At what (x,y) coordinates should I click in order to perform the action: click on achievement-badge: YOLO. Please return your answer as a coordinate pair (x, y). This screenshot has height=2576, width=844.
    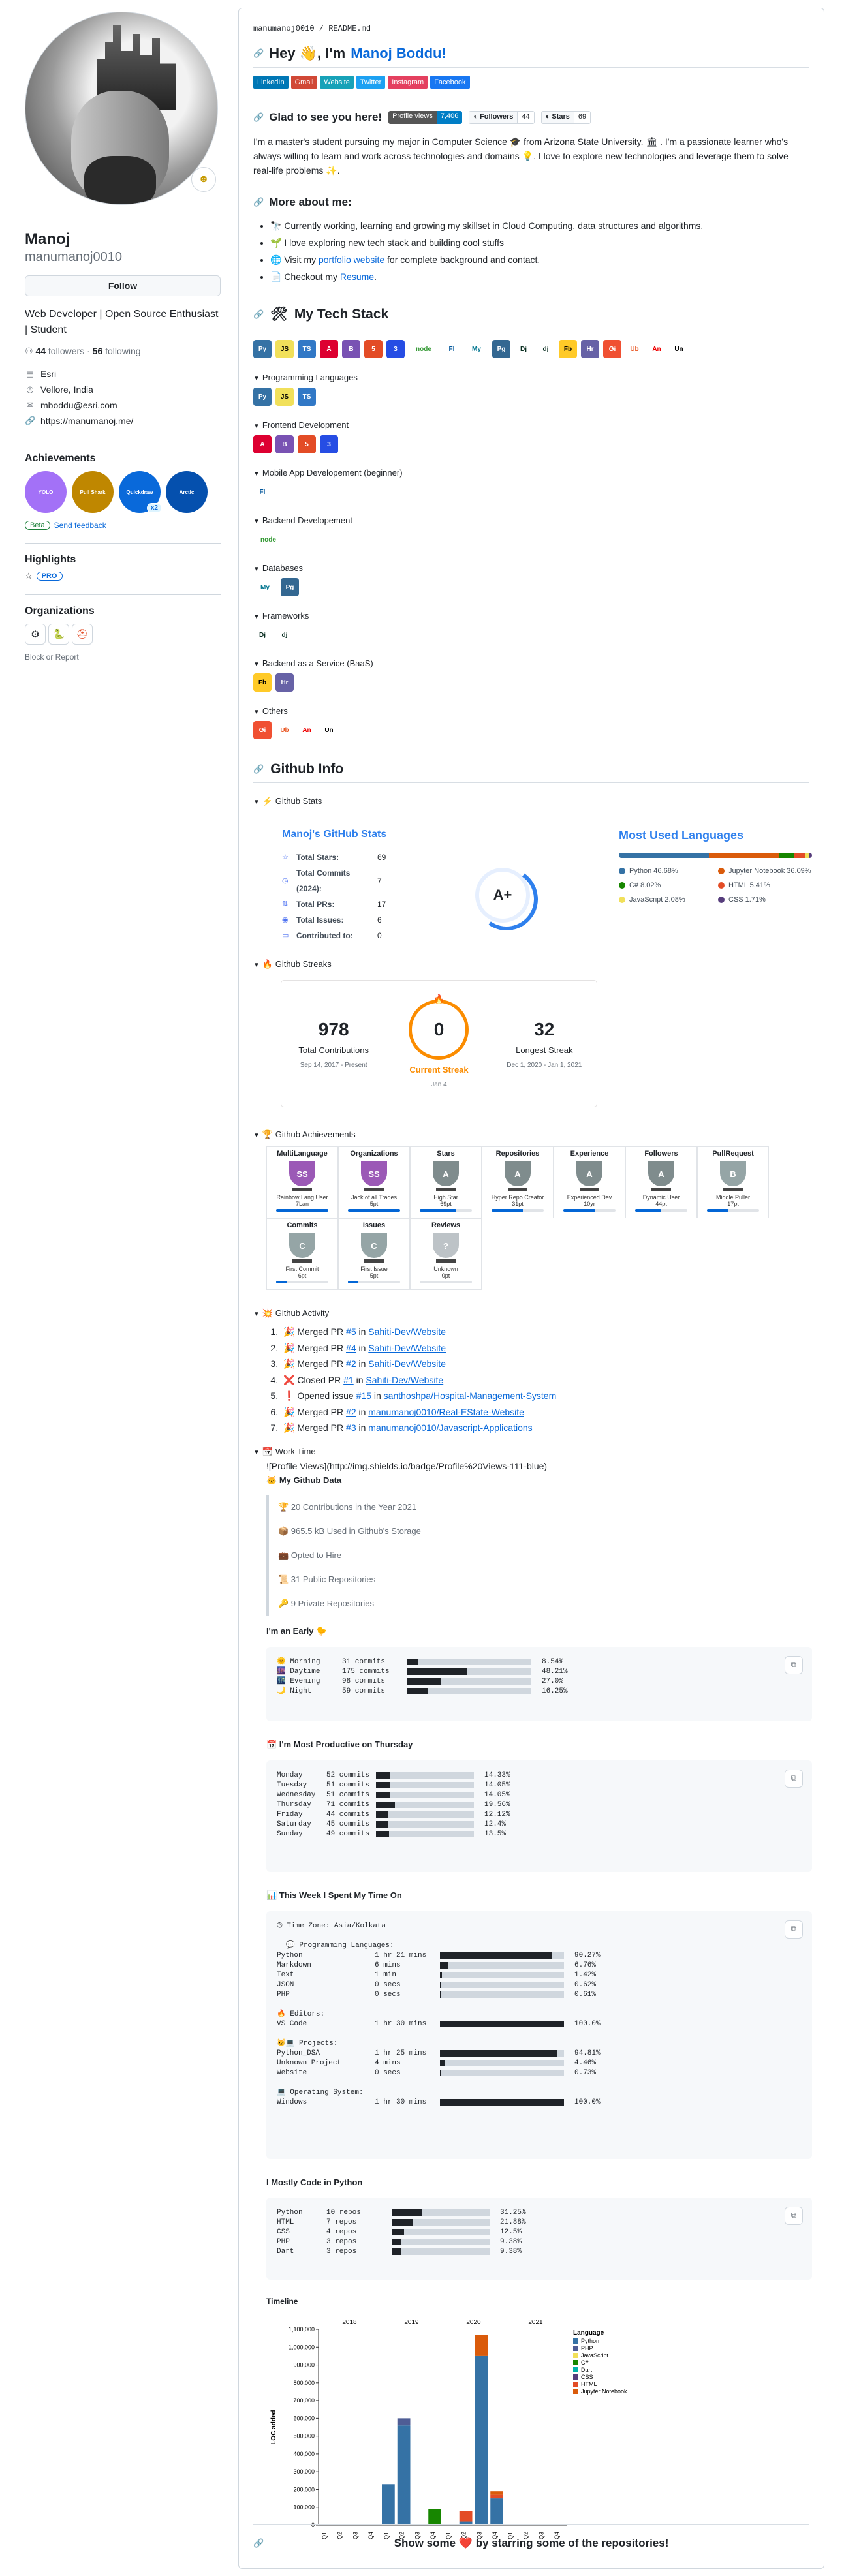
    Looking at the image, I should click on (46, 492).